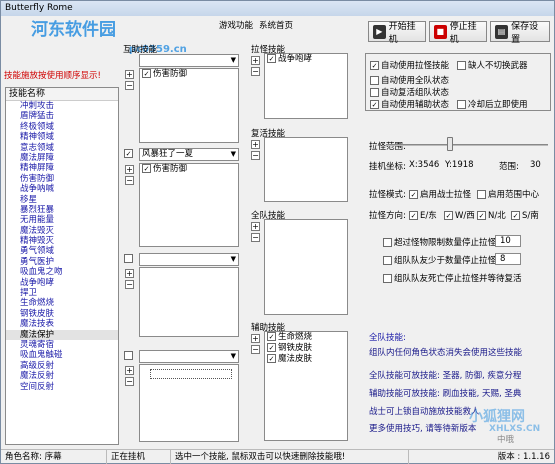  Describe the element at coordinates (306, 86) in the screenshot. I see `pull-skill-list: ✓ 战争咆哮` at that location.